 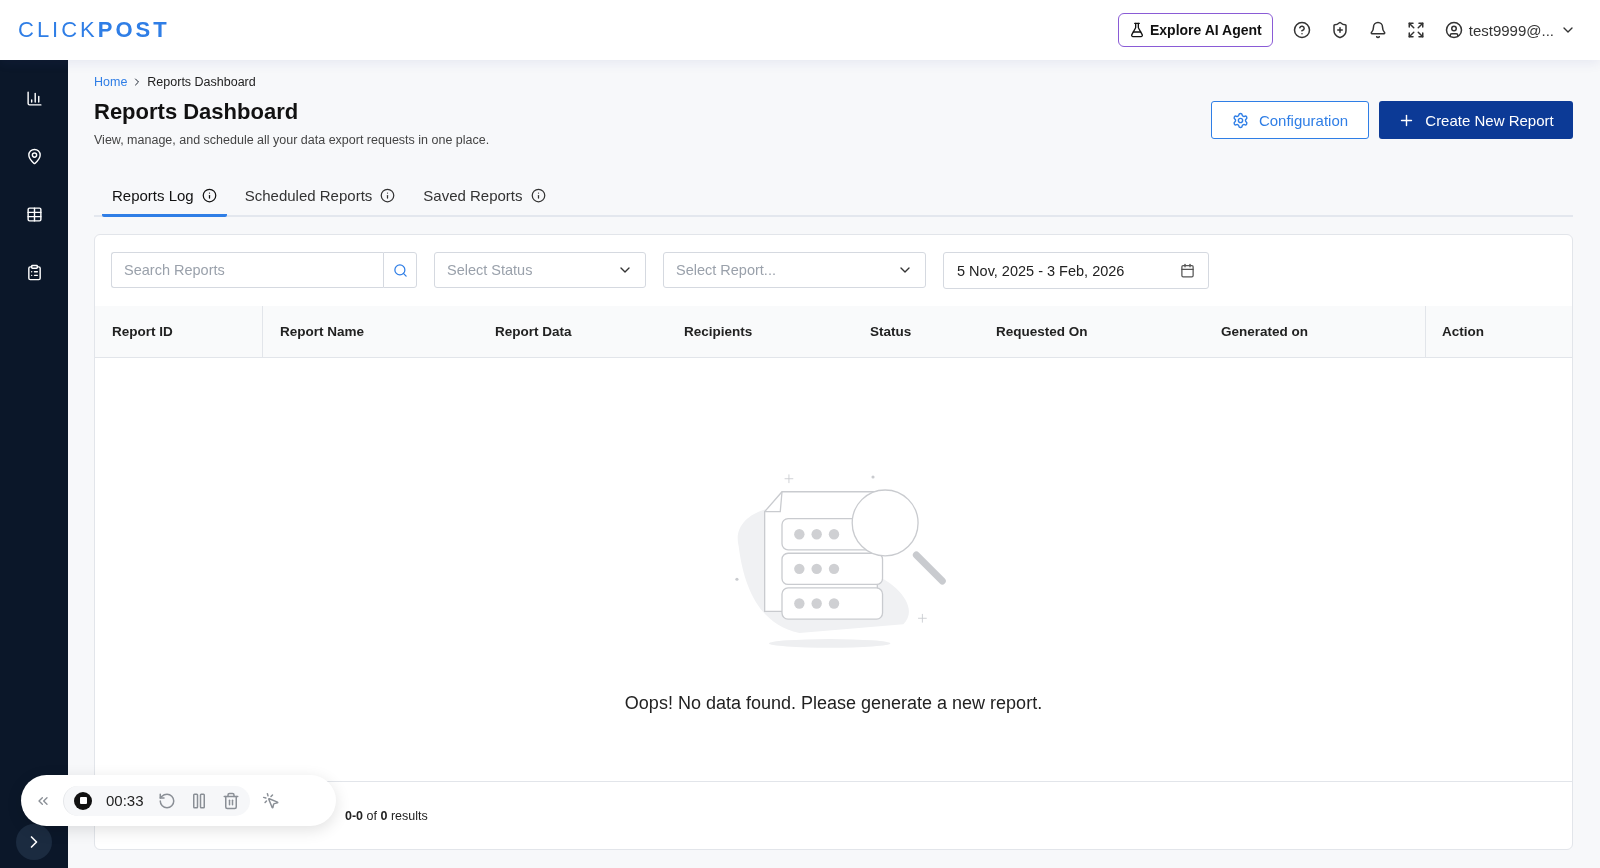 What do you see at coordinates (1476, 120) in the screenshot?
I see `create-report-button: Create New Report` at bounding box center [1476, 120].